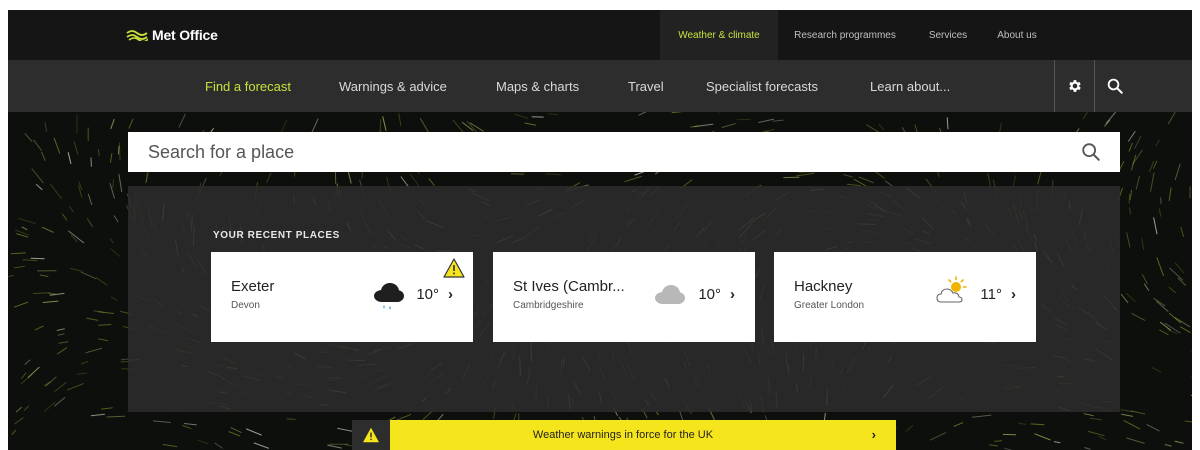 This screenshot has height=450, width=1200. I want to click on recent-place-card: Hackney Greater London 11° ›, so click(905, 297).